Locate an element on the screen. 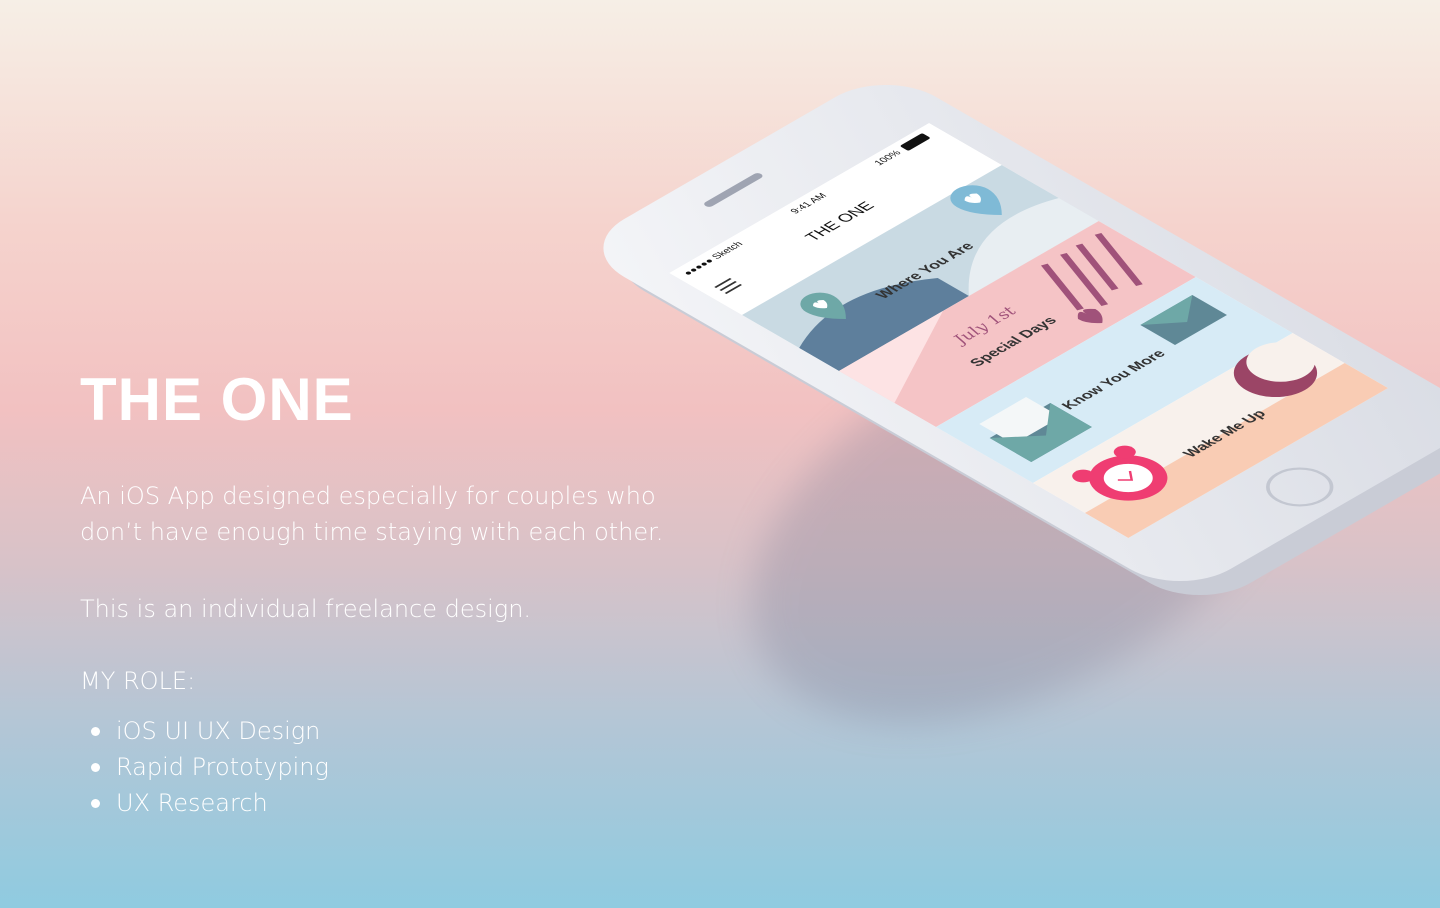  role-item: iOS UI UX Design is located at coordinates (400, 731).